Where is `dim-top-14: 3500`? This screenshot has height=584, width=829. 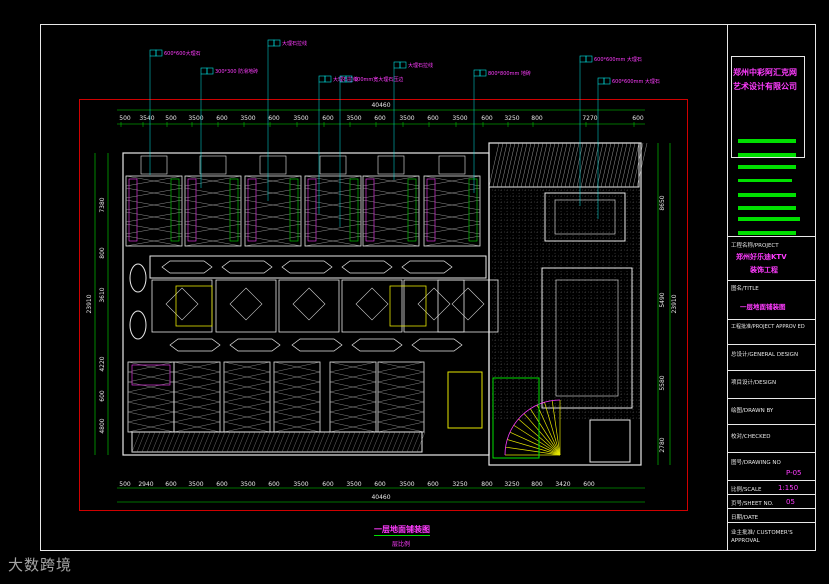 dim-top-14: 3500 is located at coordinates (459, 118).